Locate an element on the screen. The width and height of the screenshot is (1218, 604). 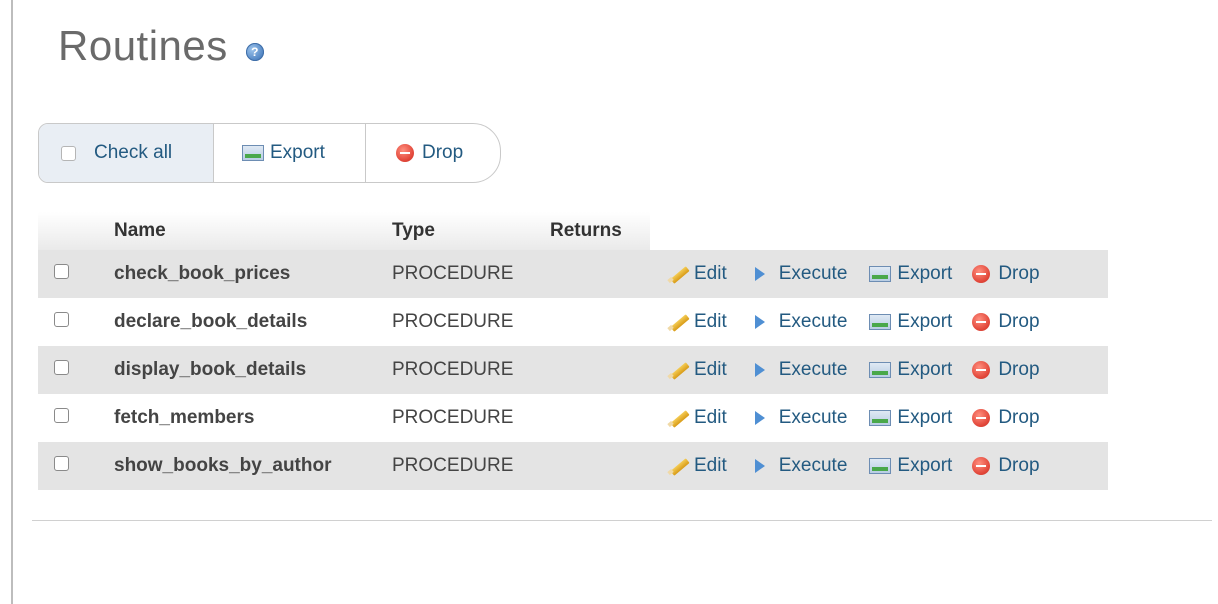
column-header-name: Name is located at coordinates (247, 231).